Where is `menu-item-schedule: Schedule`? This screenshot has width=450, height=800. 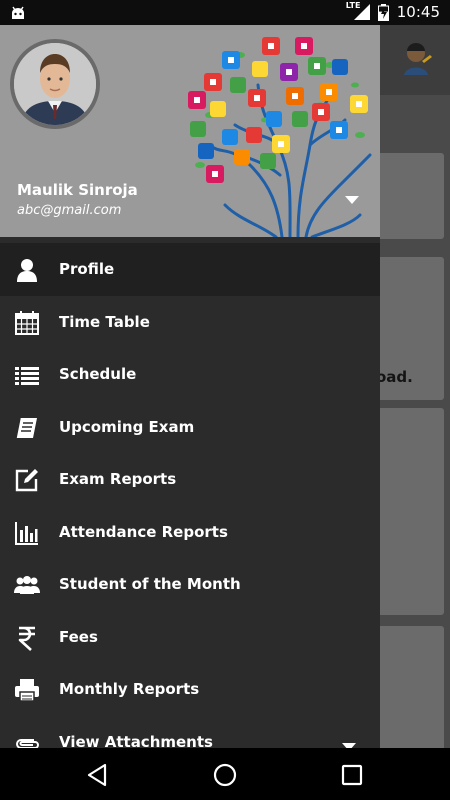
menu-item-schedule: Schedule is located at coordinates (190, 374).